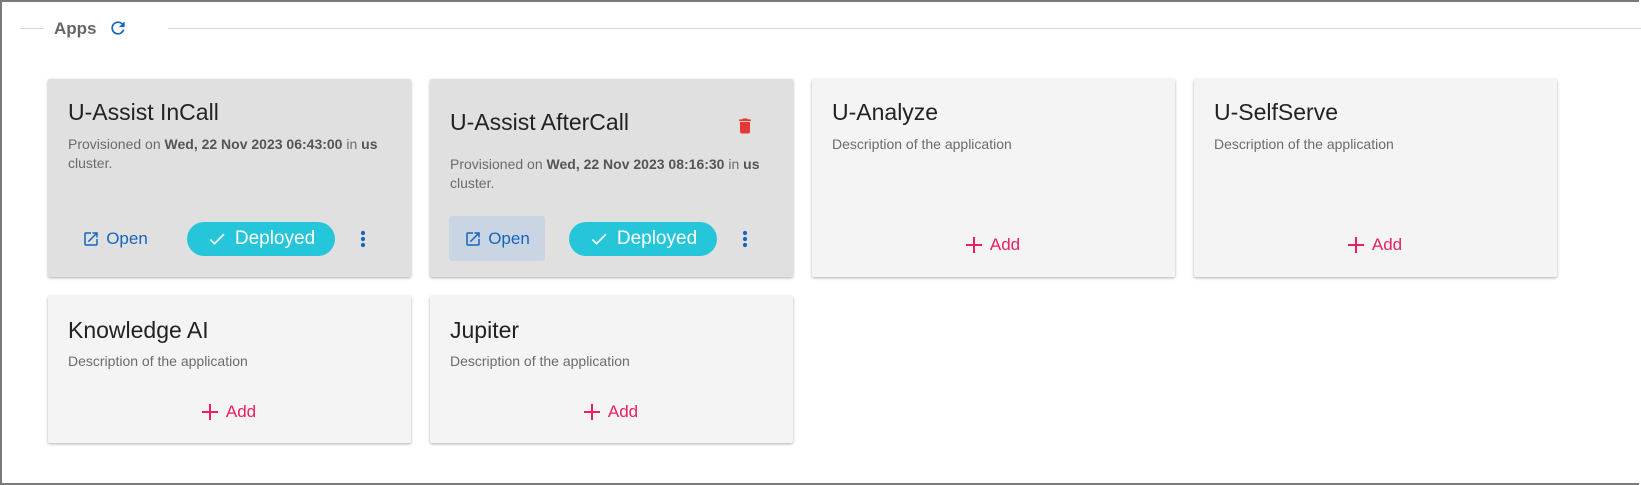 The image size is (1641, 485). What do you see at coordinates (539, 122) in the screenshot?
I see `app-card-title: U-Assist AfterCall` at bounding box center [539, 122].